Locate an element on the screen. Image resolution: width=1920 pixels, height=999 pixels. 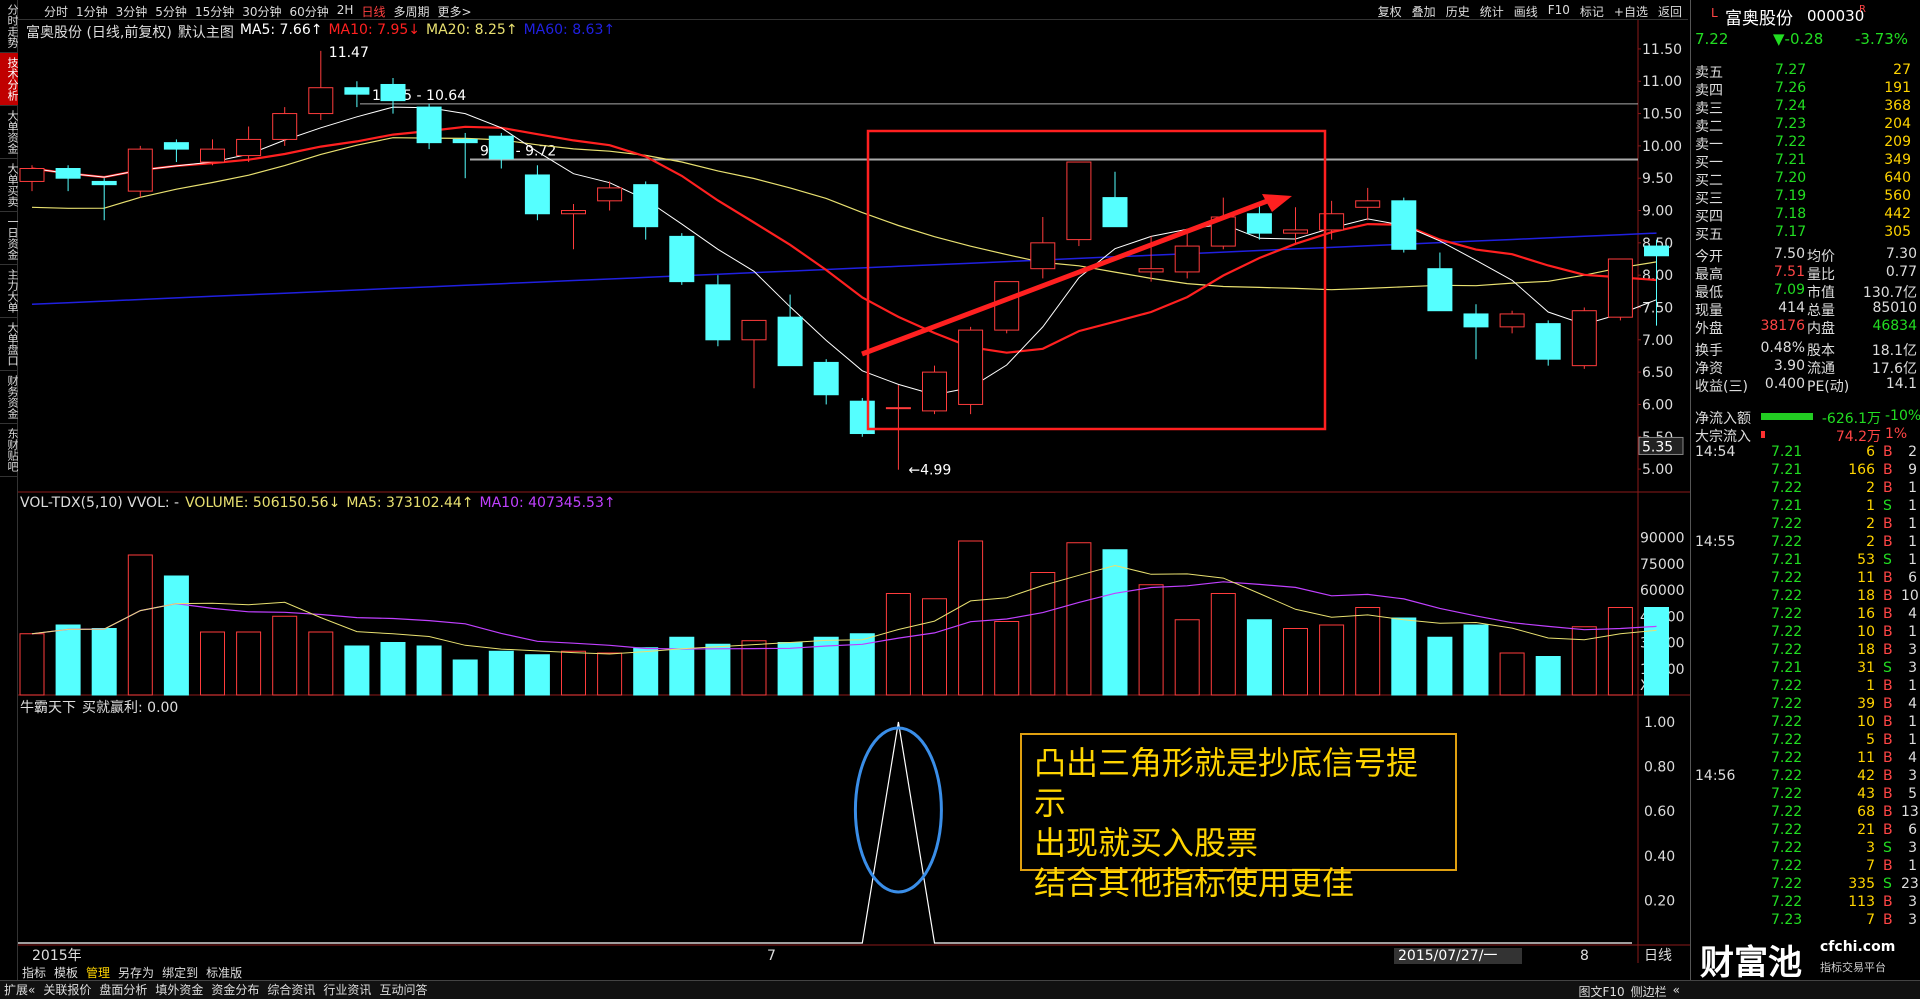
footer-item-1: 关联报价 is located at coordinates (67, 990).